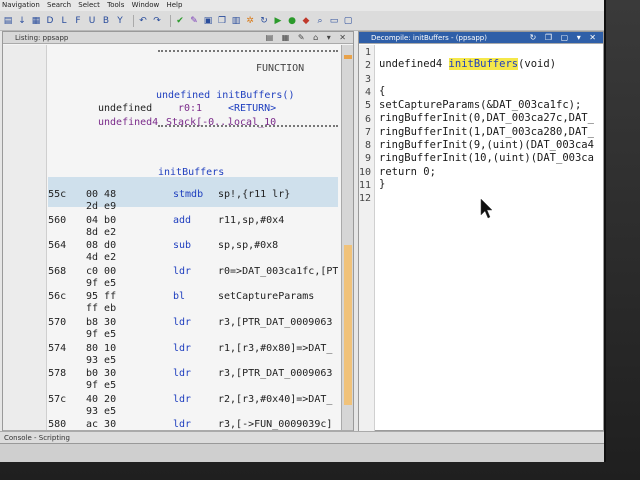 This screenshot has width=640, height=480. Describe the element at coordinates (320, 21) in the screenshot. I see `zoom-icon: ⌕` at that location.